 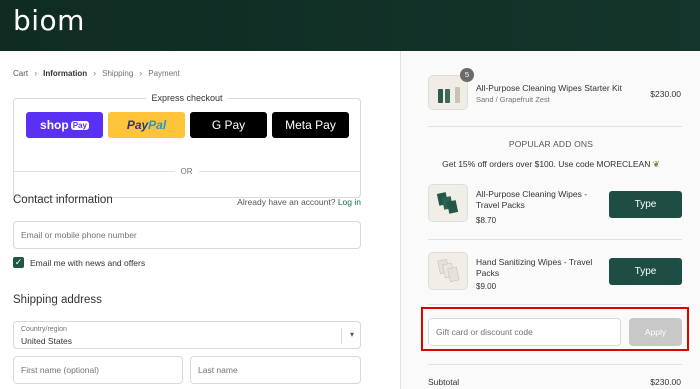 What do you see at coordinates (49, 20) in the screenshot?
I see `biom-logo: biom` at bounding box center [49, 20].